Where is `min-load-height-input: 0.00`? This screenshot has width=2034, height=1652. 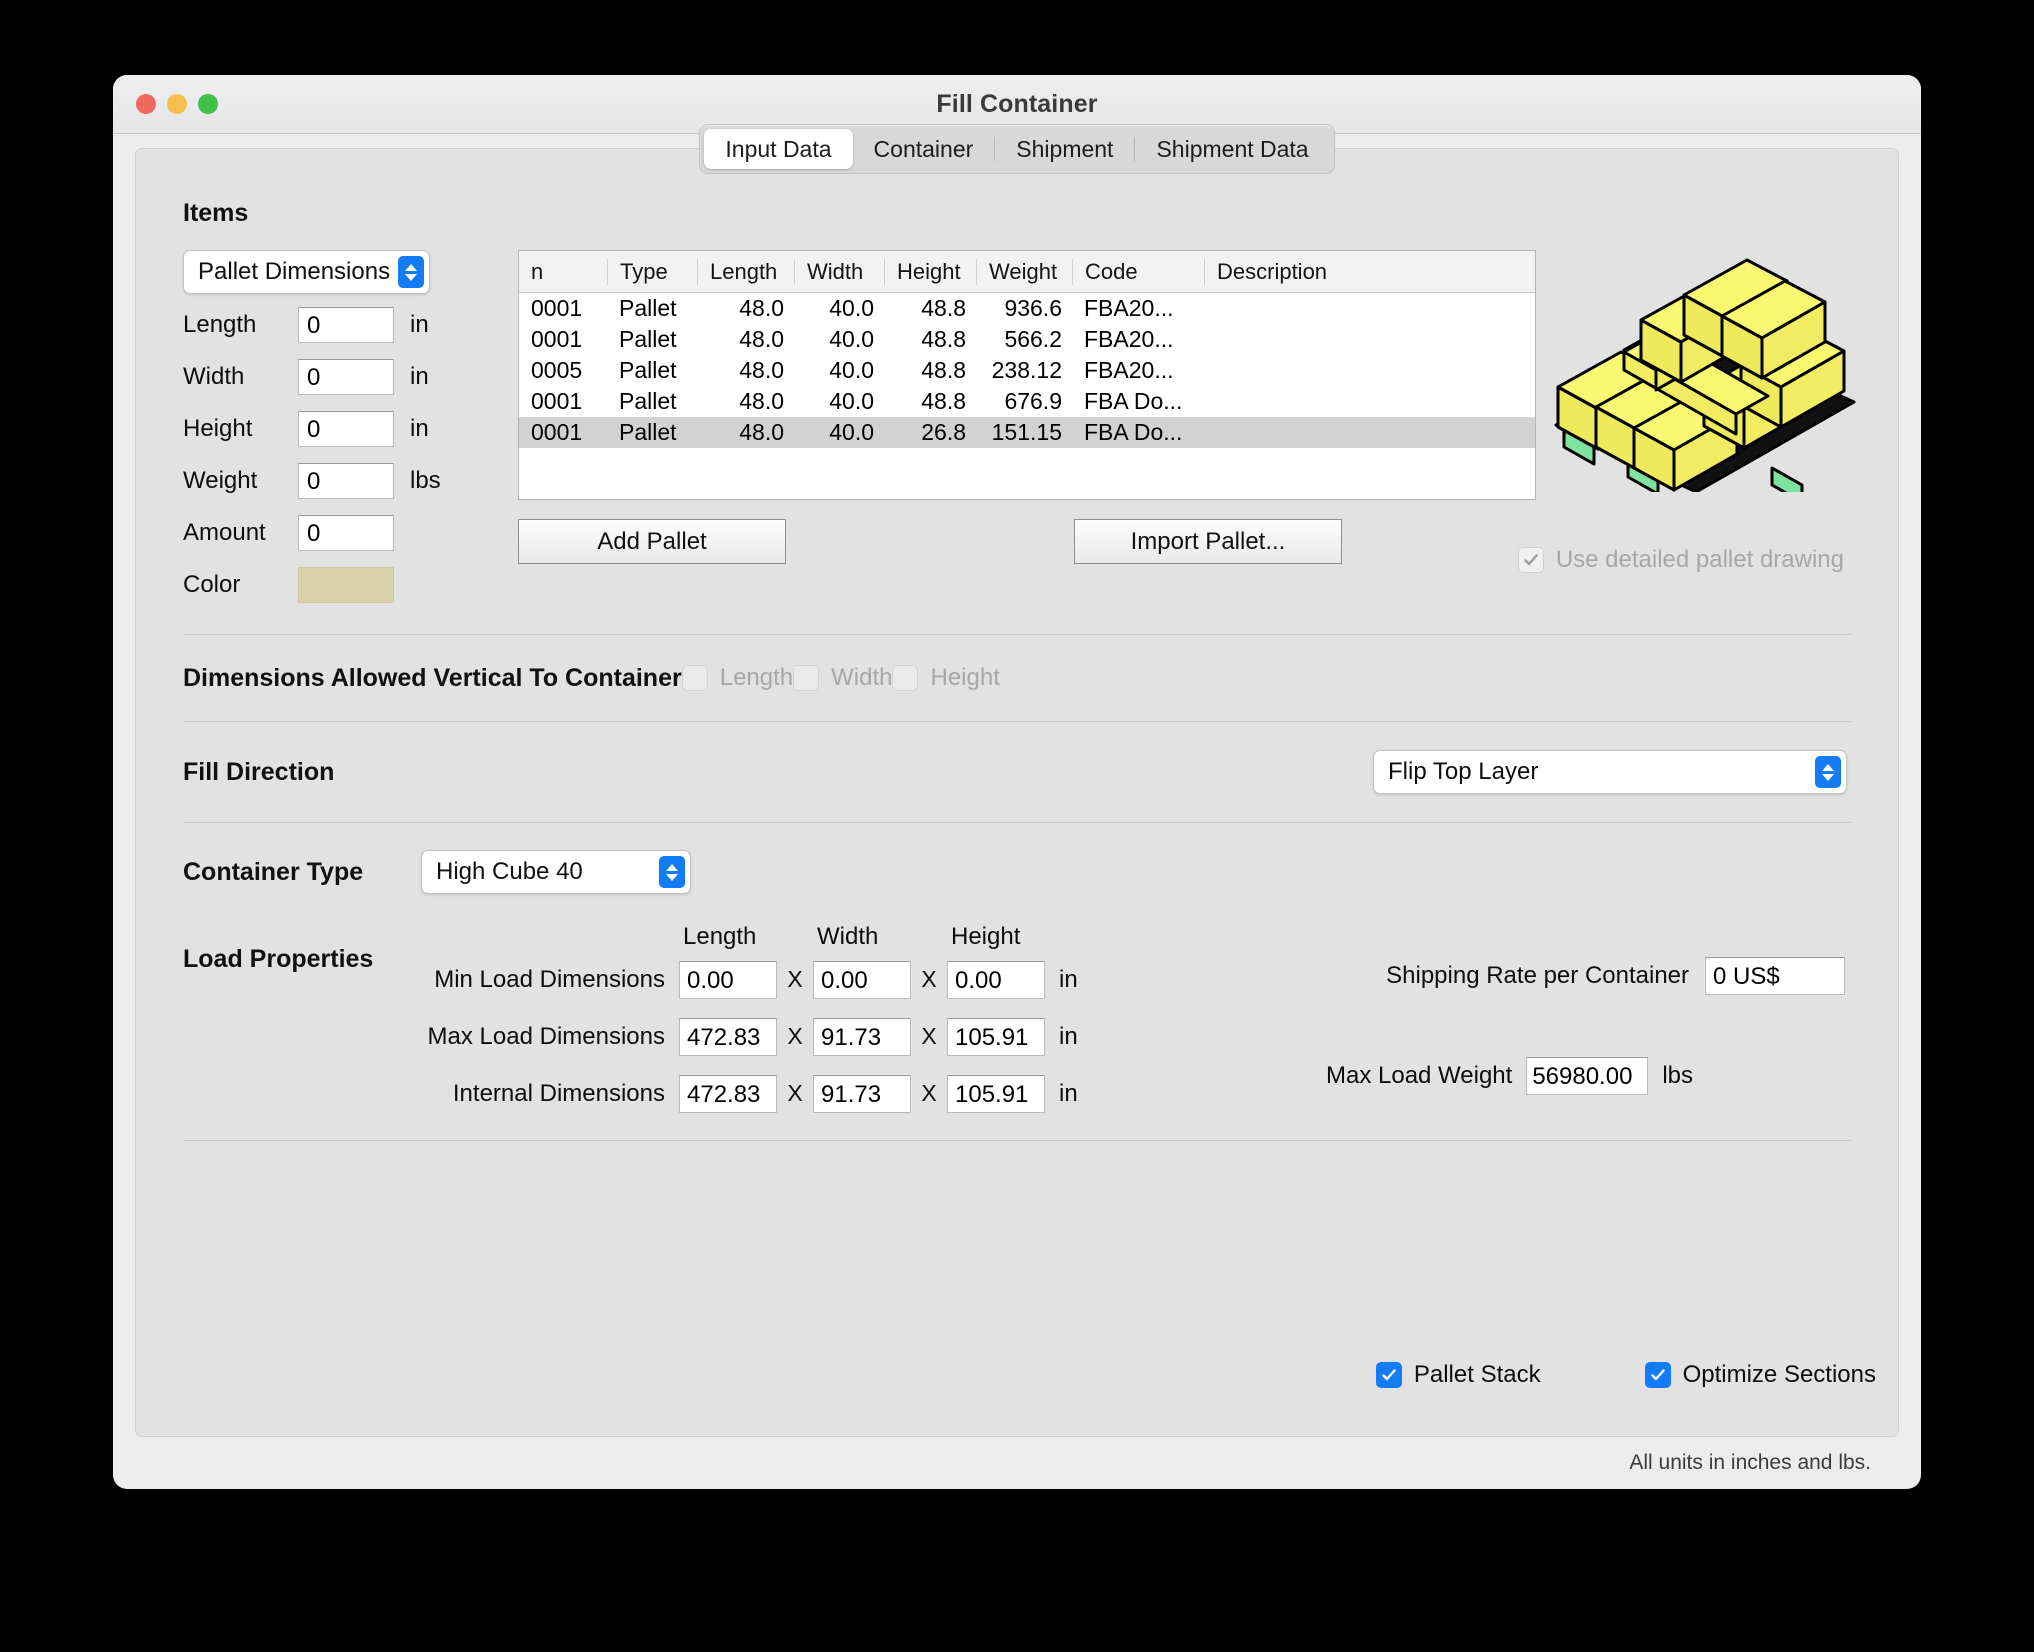
min-load-height-input: 0.00 is located at coordinates (996, 979).